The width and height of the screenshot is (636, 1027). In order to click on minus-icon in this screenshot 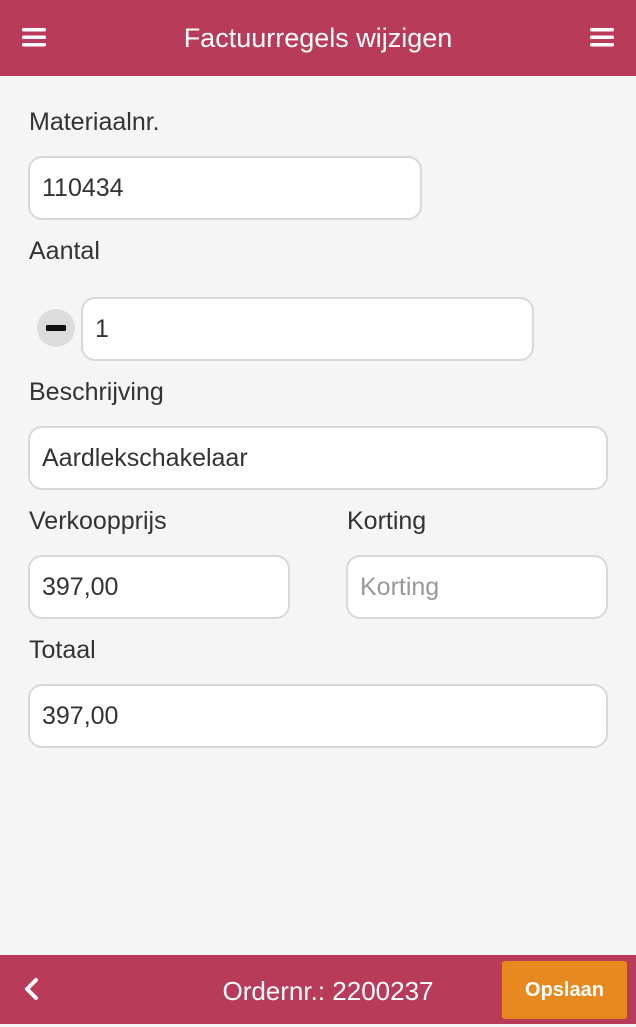, I will do `click(56, 328)`.